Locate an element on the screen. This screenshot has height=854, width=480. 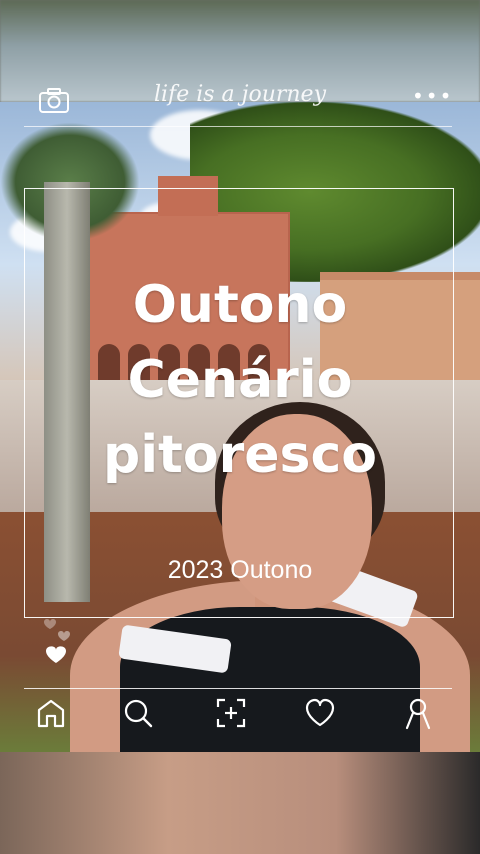
script-caption: life is a journey is located at coordinates (240, 94).